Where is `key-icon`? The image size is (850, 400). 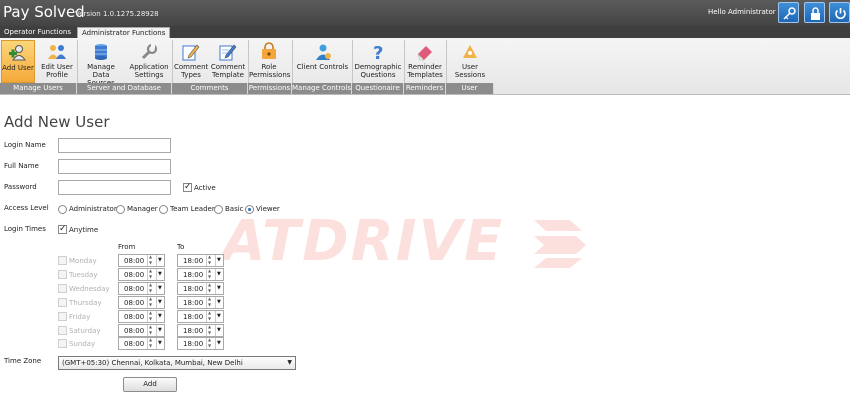 key-icon is located at coordinates (788, 12).